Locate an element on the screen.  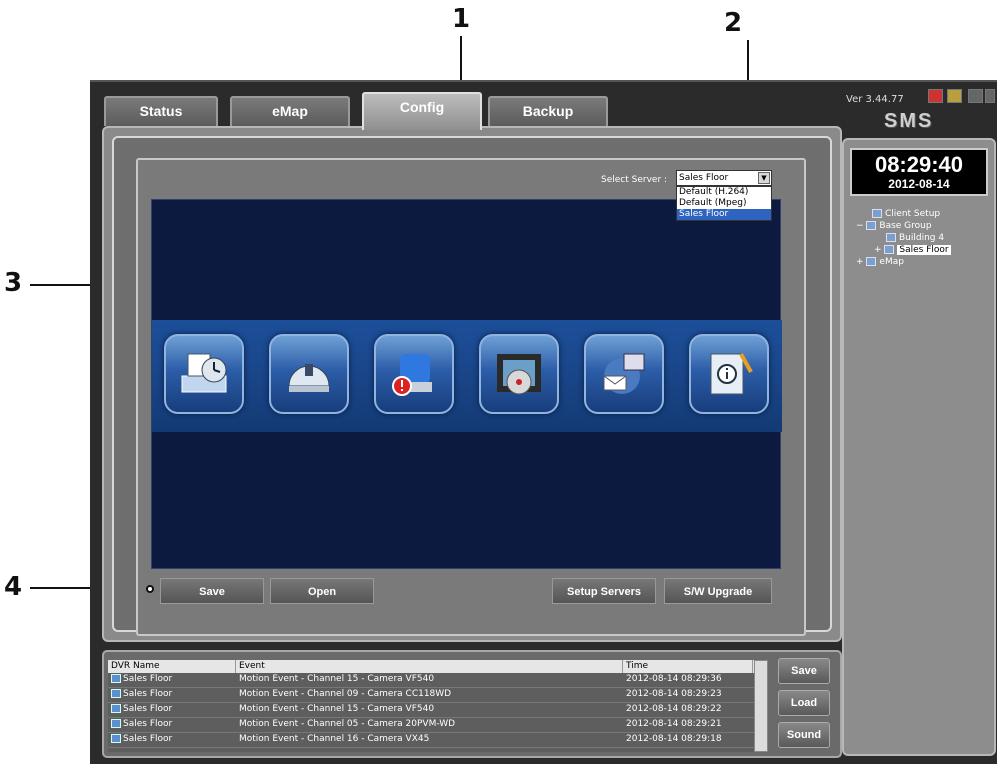
clock-date: 2012-08-14 is located at coordinates (919, 184).